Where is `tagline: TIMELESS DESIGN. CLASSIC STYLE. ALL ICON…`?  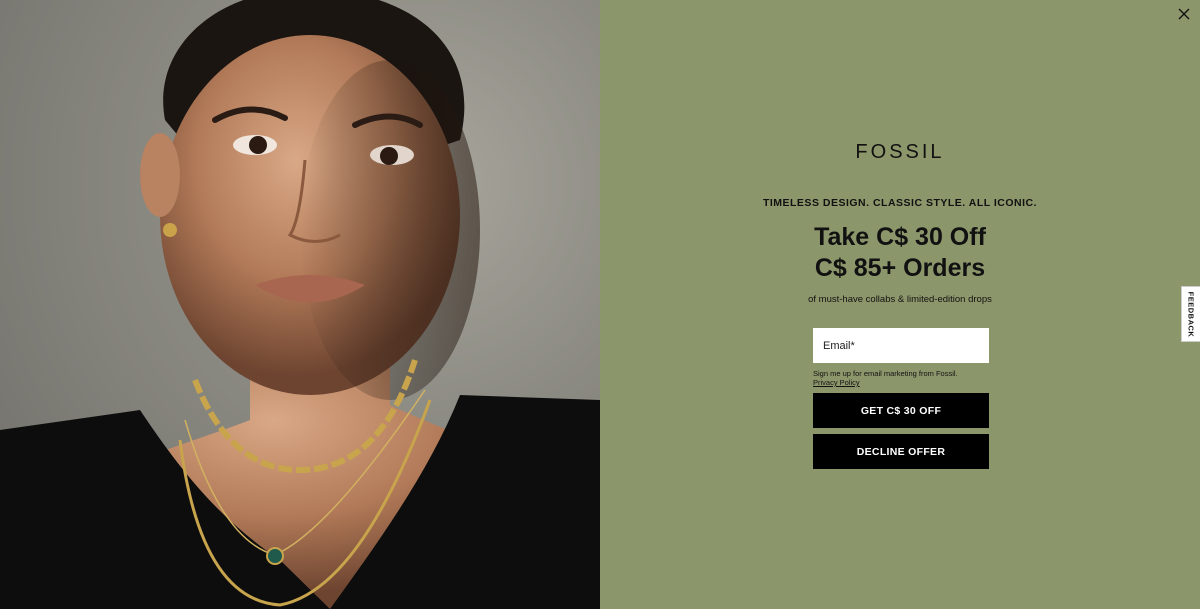
tagline: TIMELESS DESIGN. CLASSIC STYLE. ALL ICON… is located at coordinates (900, 203).